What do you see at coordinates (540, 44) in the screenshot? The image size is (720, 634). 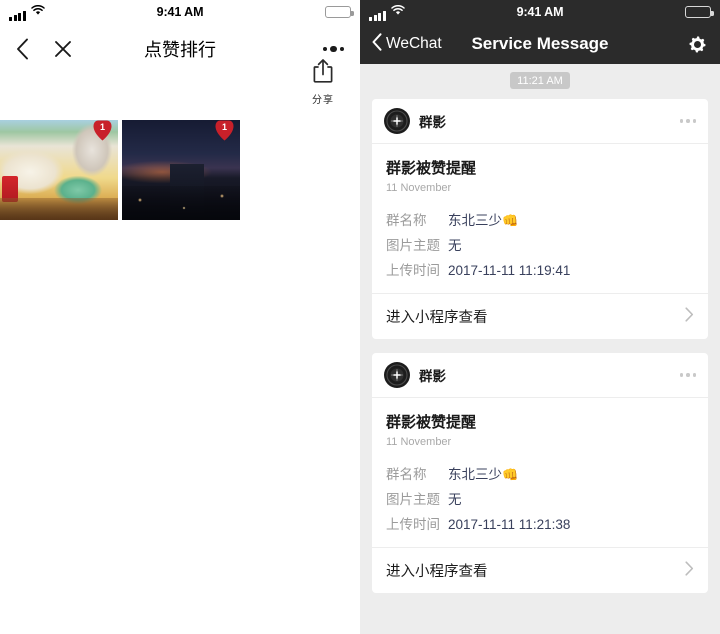 I see `wechat-navbar: WeChat Service Message` at bounding box center [540, 44].